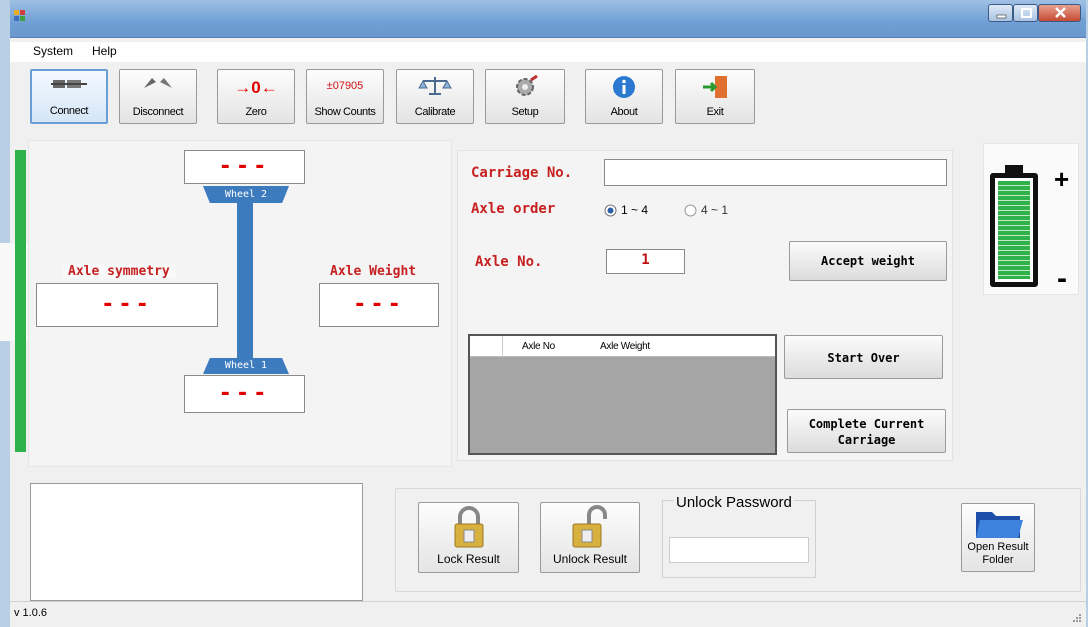  I want to click on exit-label: Exit, so click(715, 112).